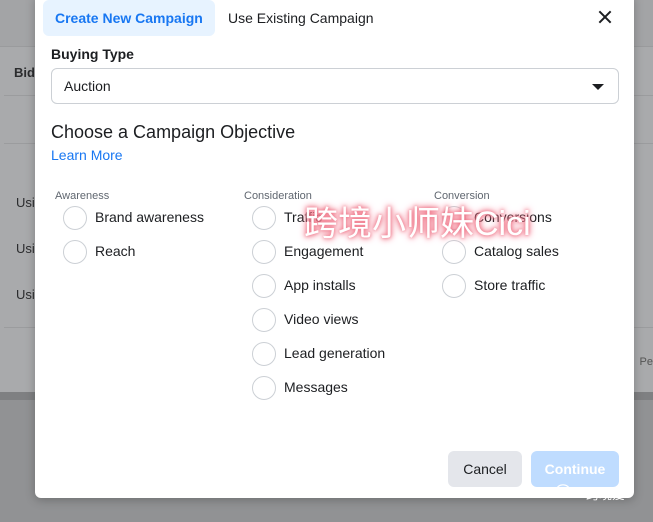  Describe the element at coordinates (510, 285) in the screenshot. I see `option-label: Store traffic` at that location.